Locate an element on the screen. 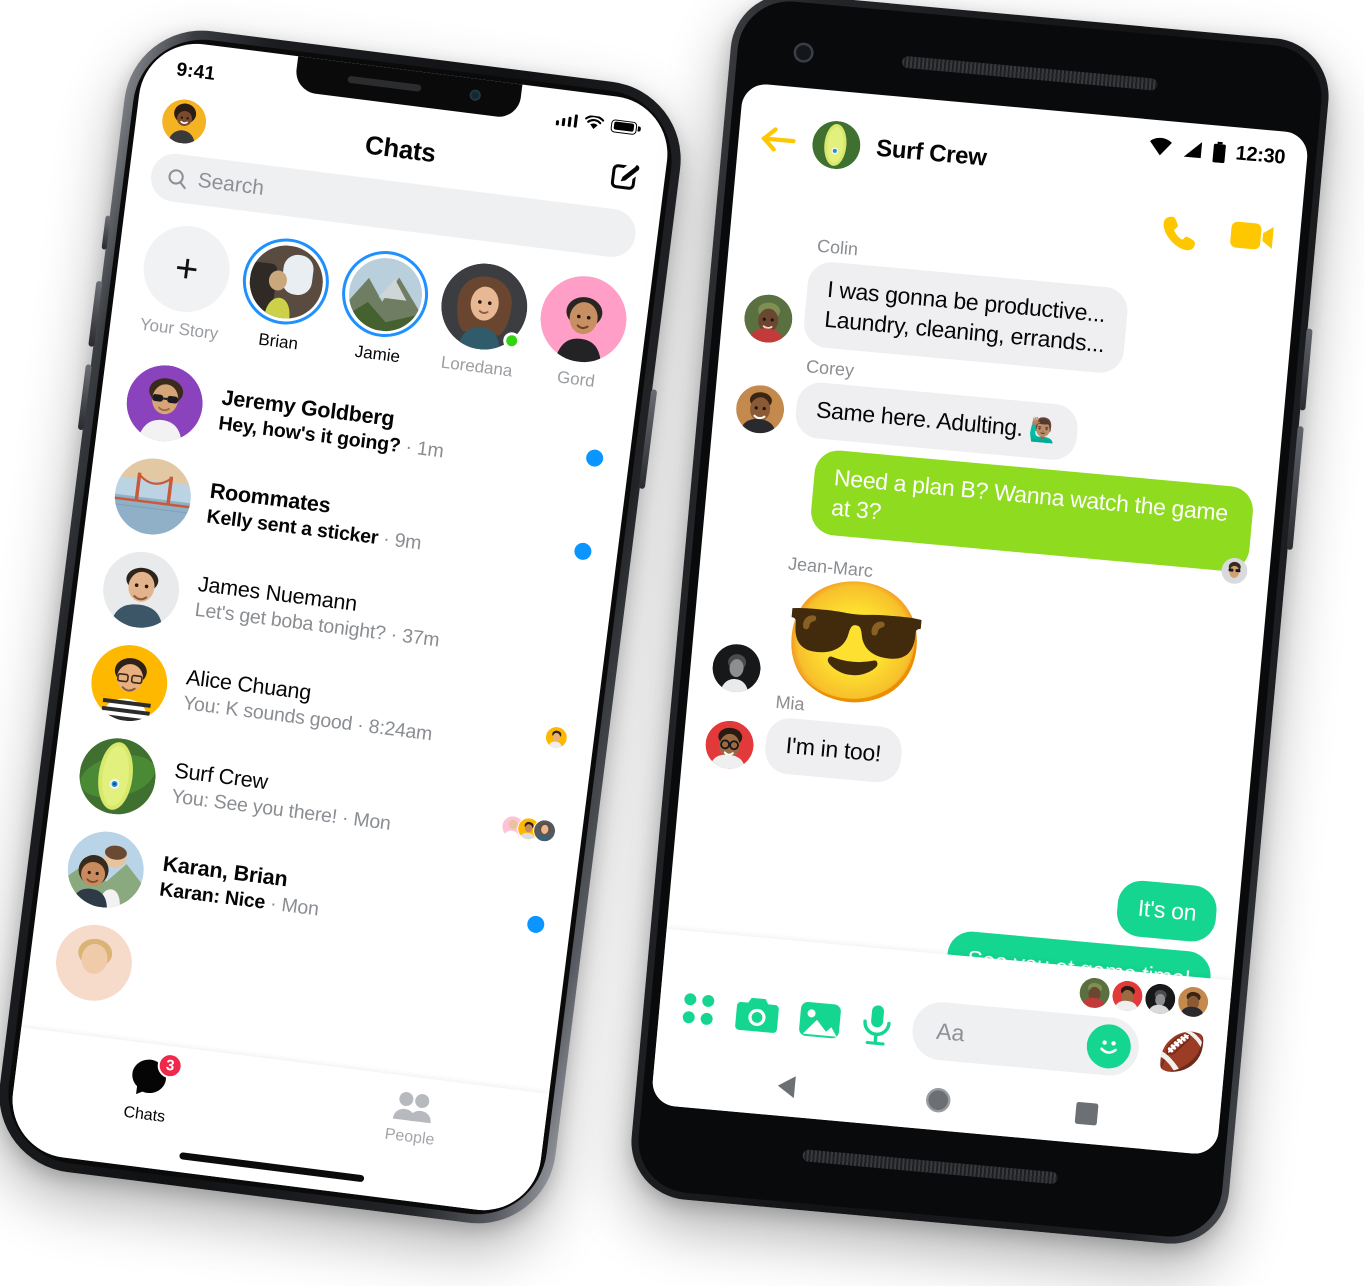  story-item-loredana: Loredana is located at coordinates (483, 321).